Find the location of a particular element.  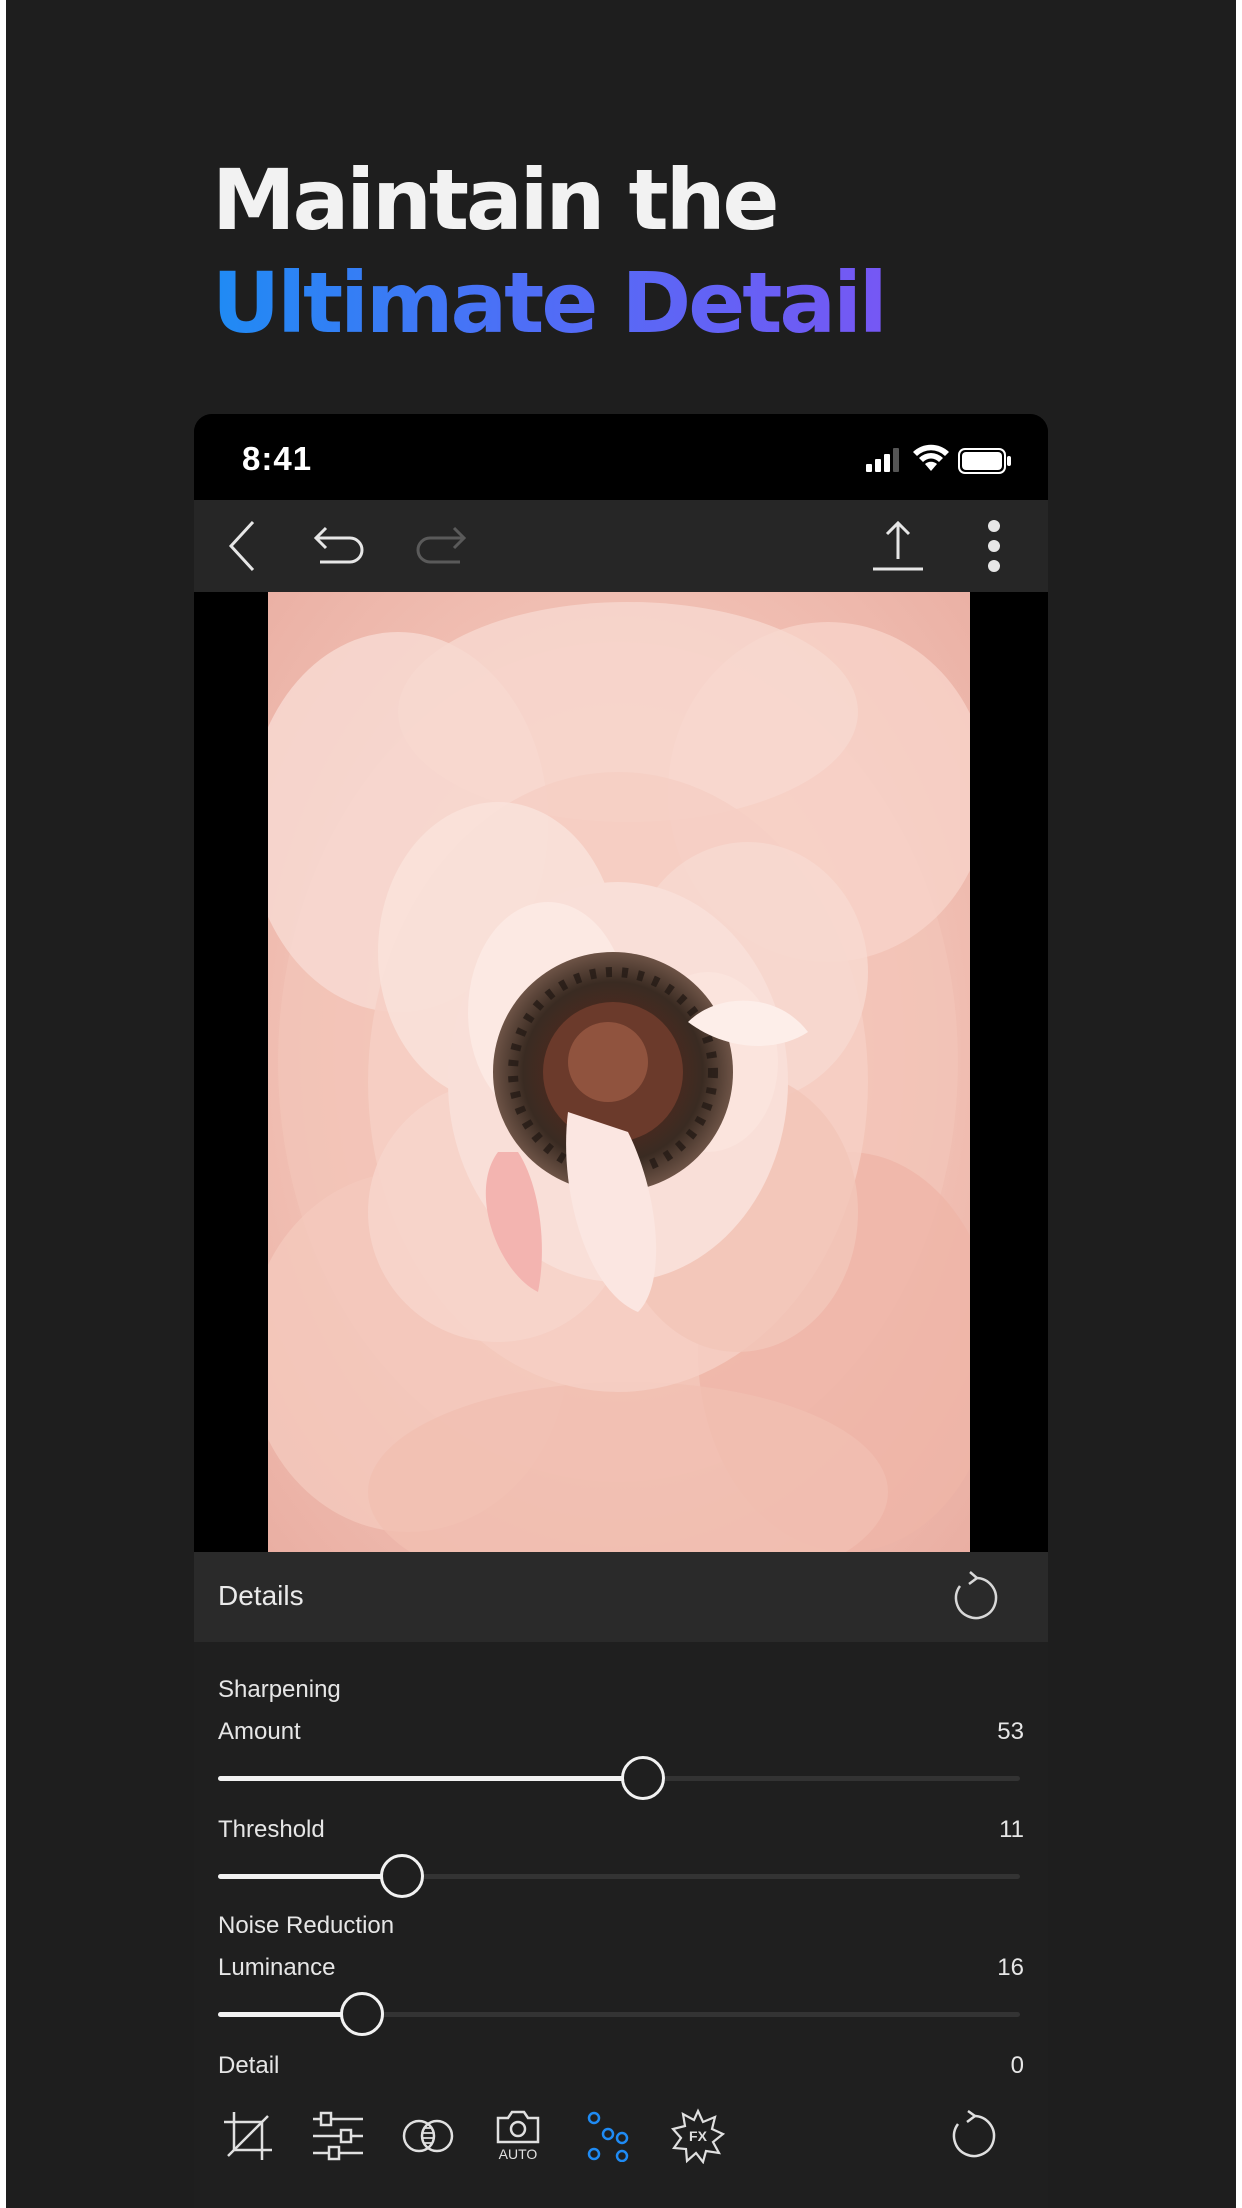

redo-button is located at coordinates (441, 546).